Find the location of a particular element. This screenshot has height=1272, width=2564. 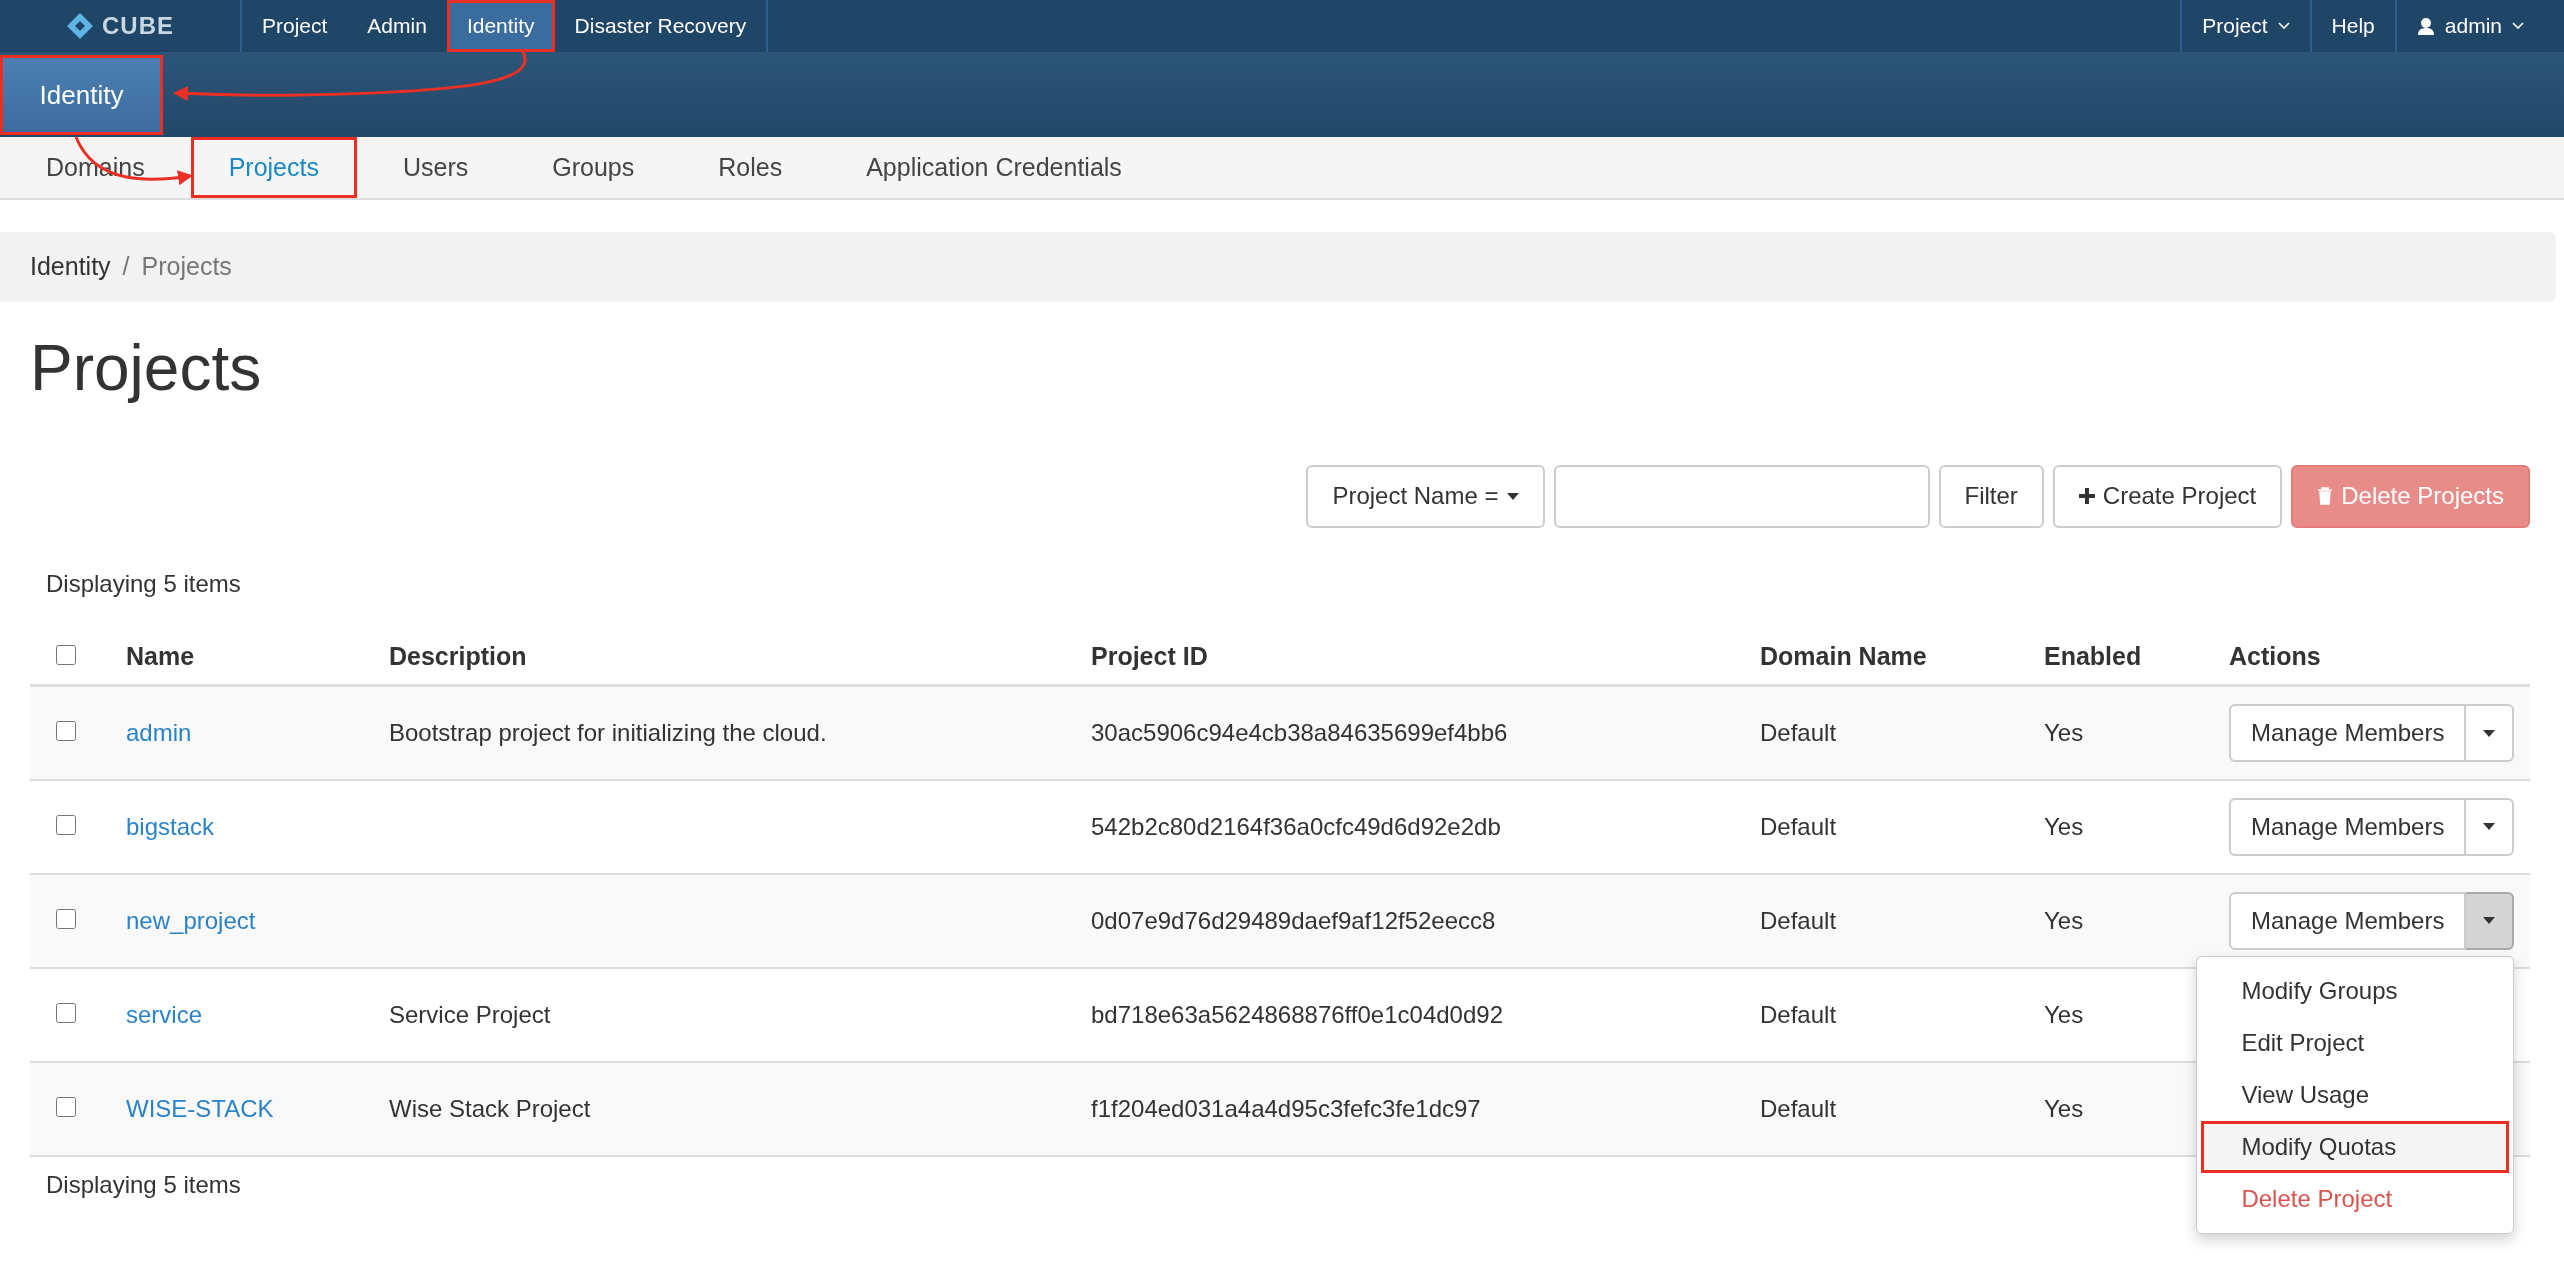

menu-item: View Usage is located at coordinates (2355, 1094).